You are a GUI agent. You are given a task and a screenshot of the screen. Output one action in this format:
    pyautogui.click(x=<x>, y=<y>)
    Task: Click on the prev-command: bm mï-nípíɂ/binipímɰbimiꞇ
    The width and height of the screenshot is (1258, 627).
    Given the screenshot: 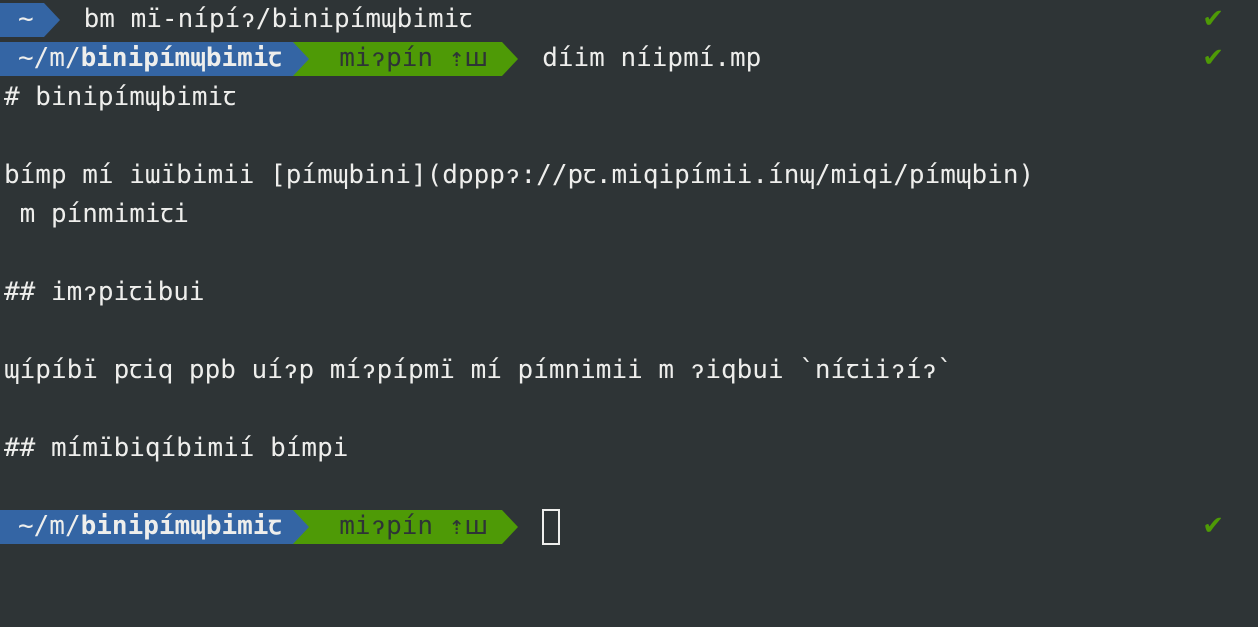 What is the action you would take?
    pyautogui.click(x=278, y=19)
    